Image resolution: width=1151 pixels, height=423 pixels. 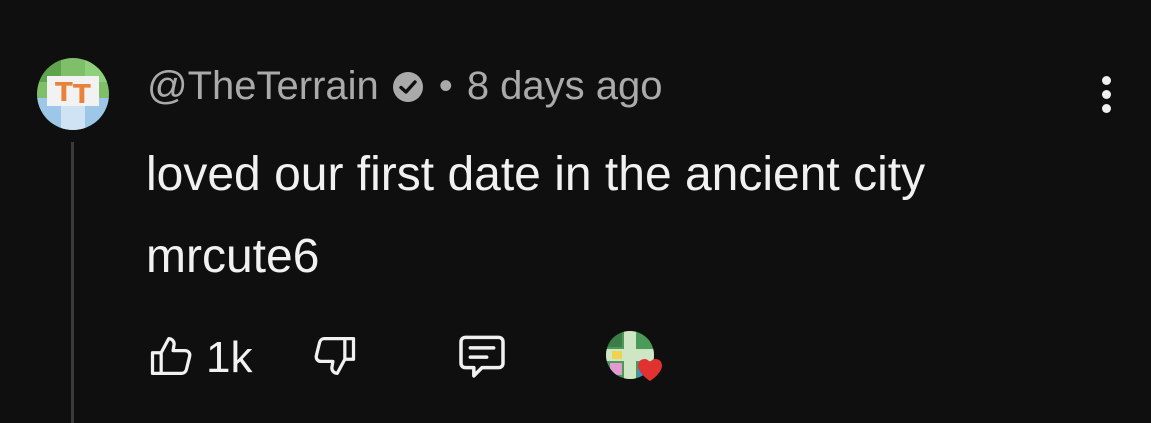 I want to click on more-vertical-icon, so click(x=1106, y=94).